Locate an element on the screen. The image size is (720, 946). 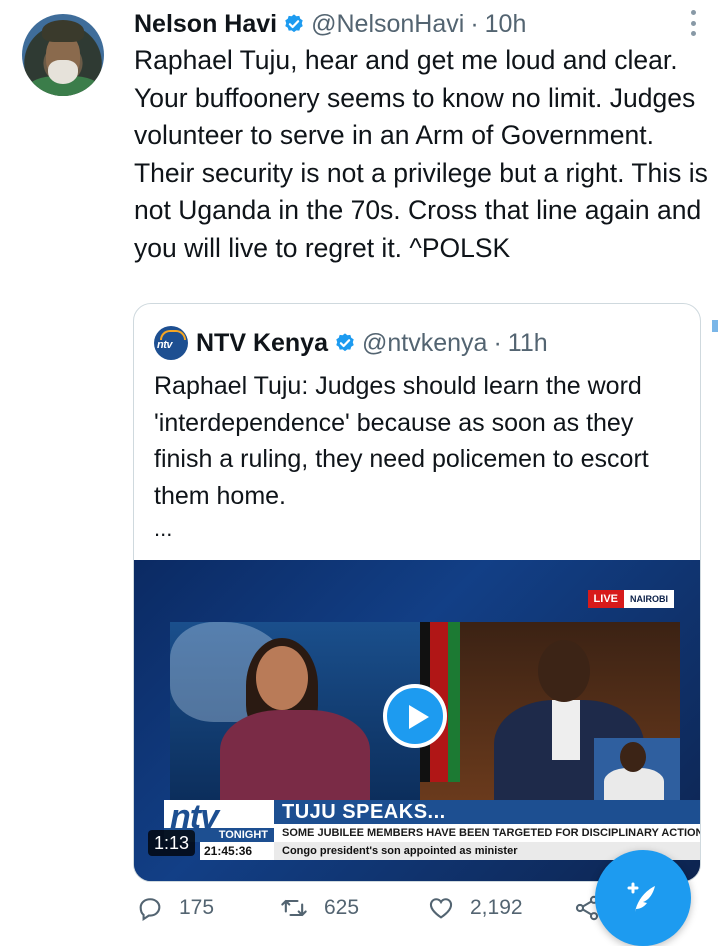
compose-button is located at coordinates (643, 898).